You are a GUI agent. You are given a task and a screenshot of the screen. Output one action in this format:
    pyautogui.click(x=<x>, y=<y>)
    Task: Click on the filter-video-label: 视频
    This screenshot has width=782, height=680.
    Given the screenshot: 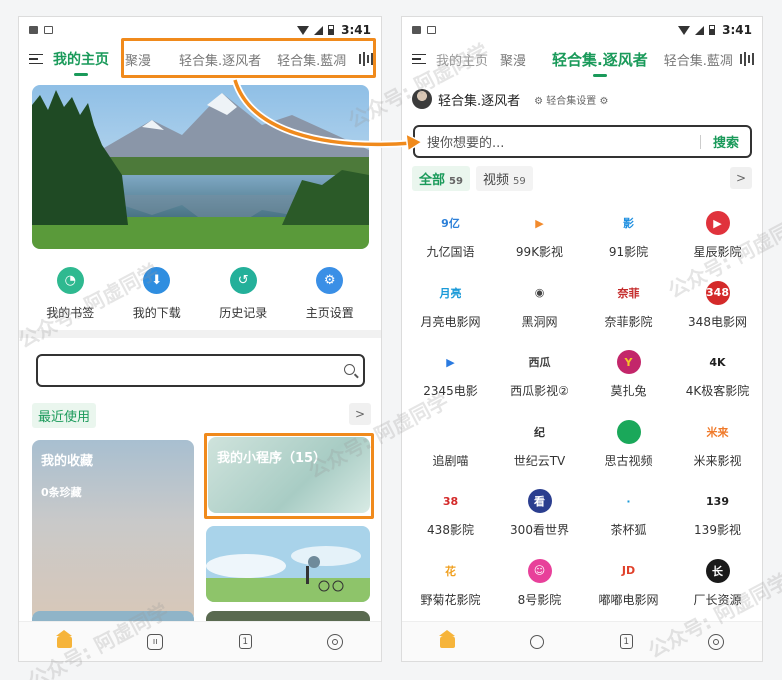 What is the action you would take?
    pyautogui.click(x=495, y=180)
    